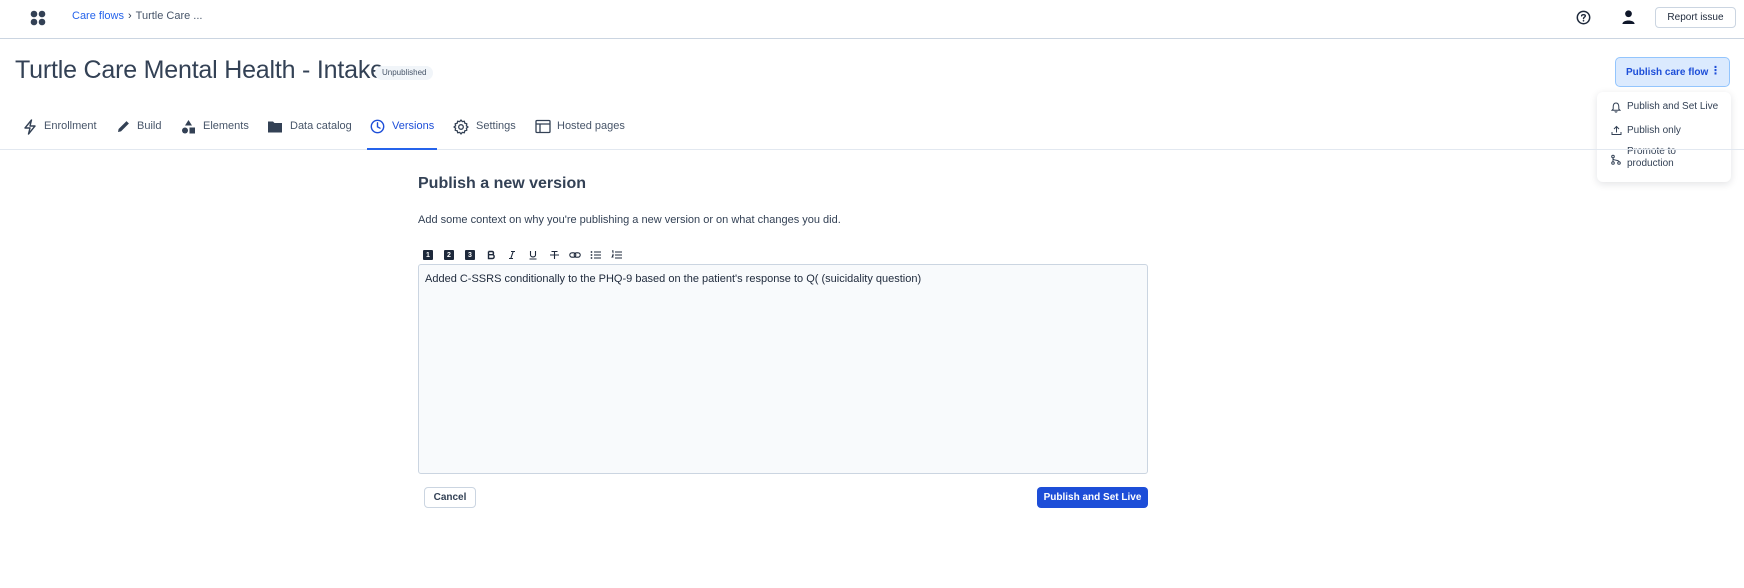 Image resolution: width=1744 pixels, height=588 pixels. I want to click on bullet-list-button, so click(596, 255).